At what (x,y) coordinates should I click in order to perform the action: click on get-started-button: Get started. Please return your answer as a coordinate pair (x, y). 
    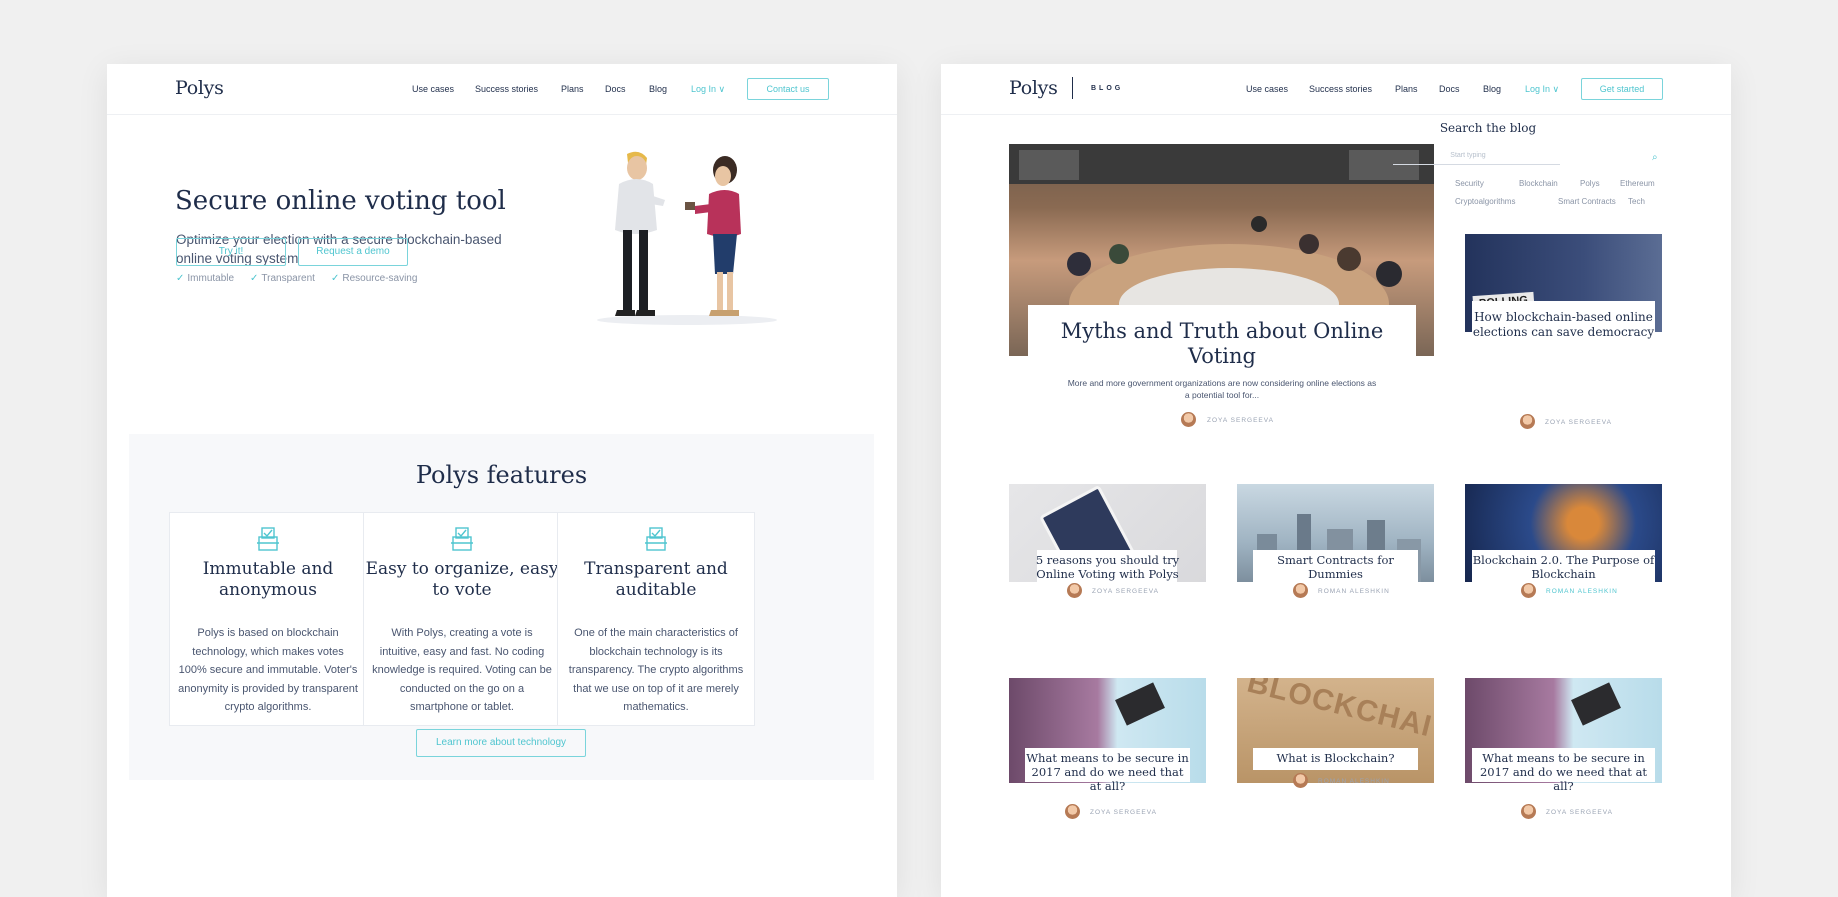
    Looking at the image, I should click on (1622, 89).